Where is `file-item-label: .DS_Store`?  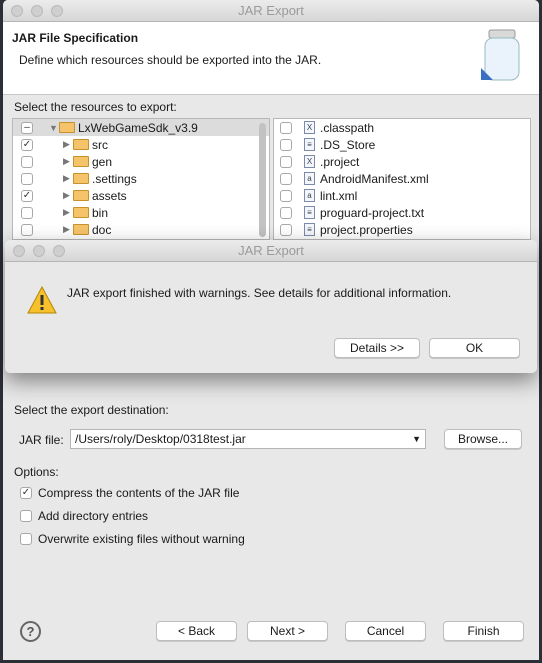
file-item-label: .DS_Store is located at coordinates (348, 144).